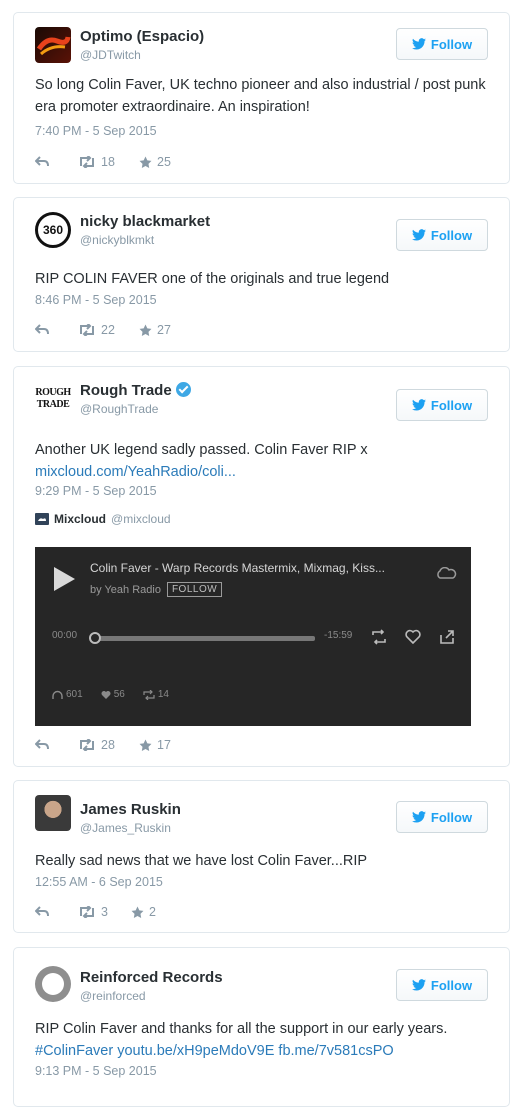  Describe the element at coordinates (194, 589) in the screenshot. I see `player-follow-button: FOLLOW` at that location.